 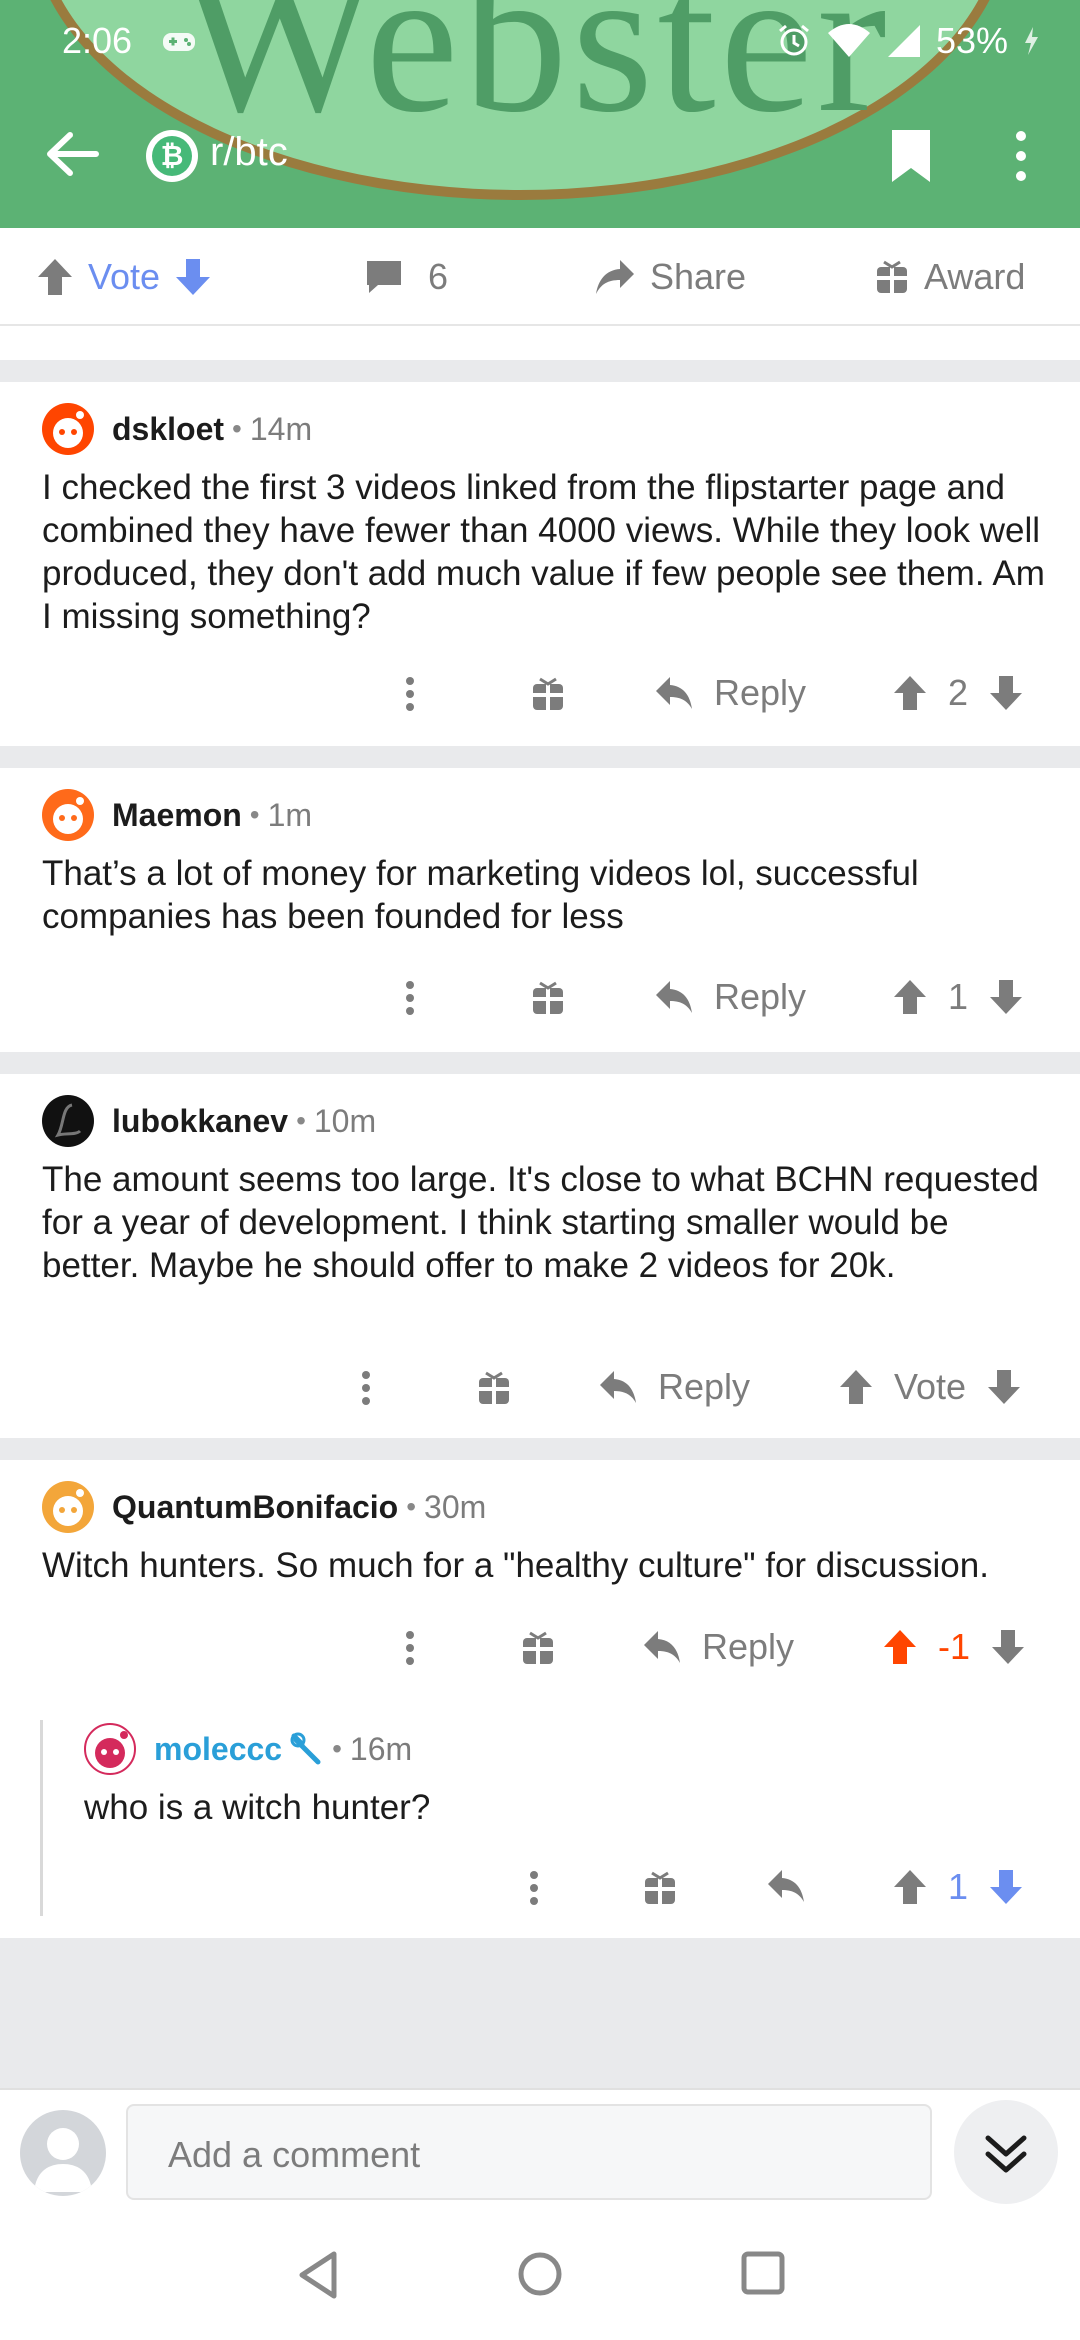 I want to click on share-icon, so click(x=615, y=277).